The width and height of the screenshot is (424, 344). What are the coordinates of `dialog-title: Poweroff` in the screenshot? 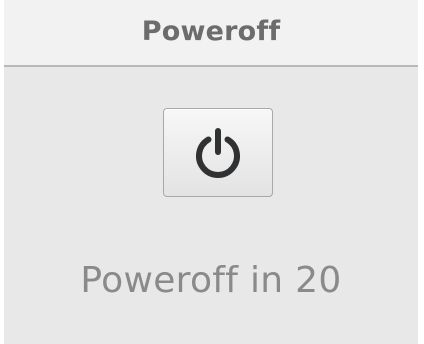 It's located at (211, 31).